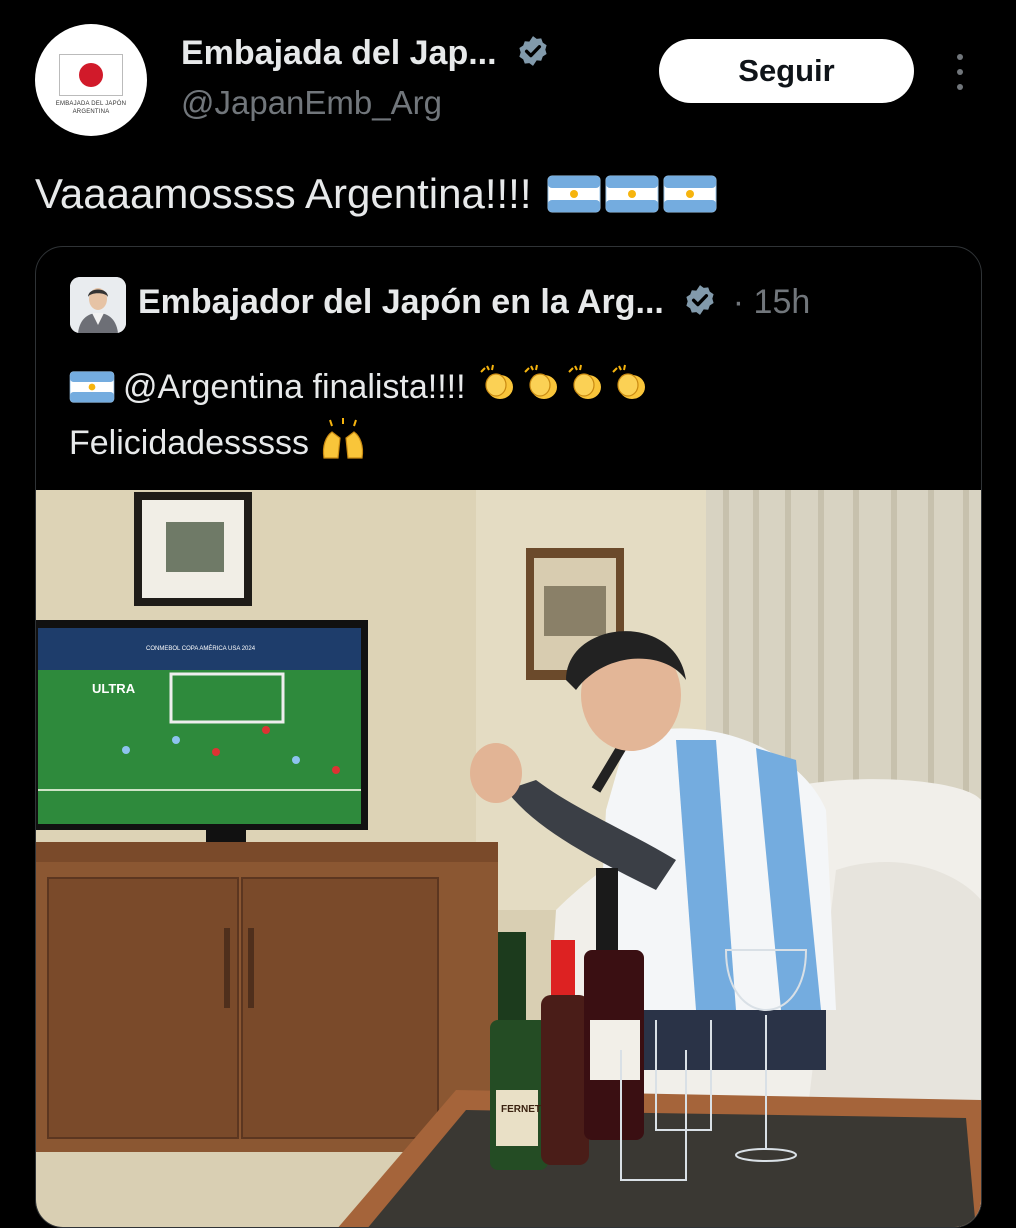 The width and height of the screenshot is (1016, 1228). I want to click on bottle-label-text: FERNET, so click(521, 1109).